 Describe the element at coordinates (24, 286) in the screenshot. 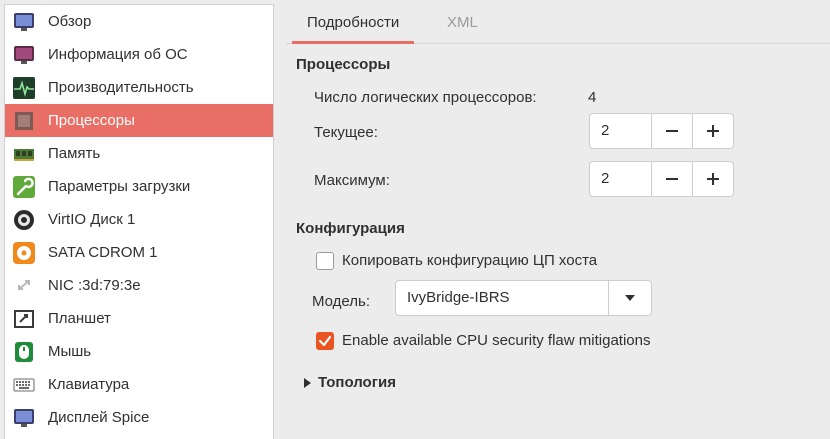

I see `network-icon` at that location.